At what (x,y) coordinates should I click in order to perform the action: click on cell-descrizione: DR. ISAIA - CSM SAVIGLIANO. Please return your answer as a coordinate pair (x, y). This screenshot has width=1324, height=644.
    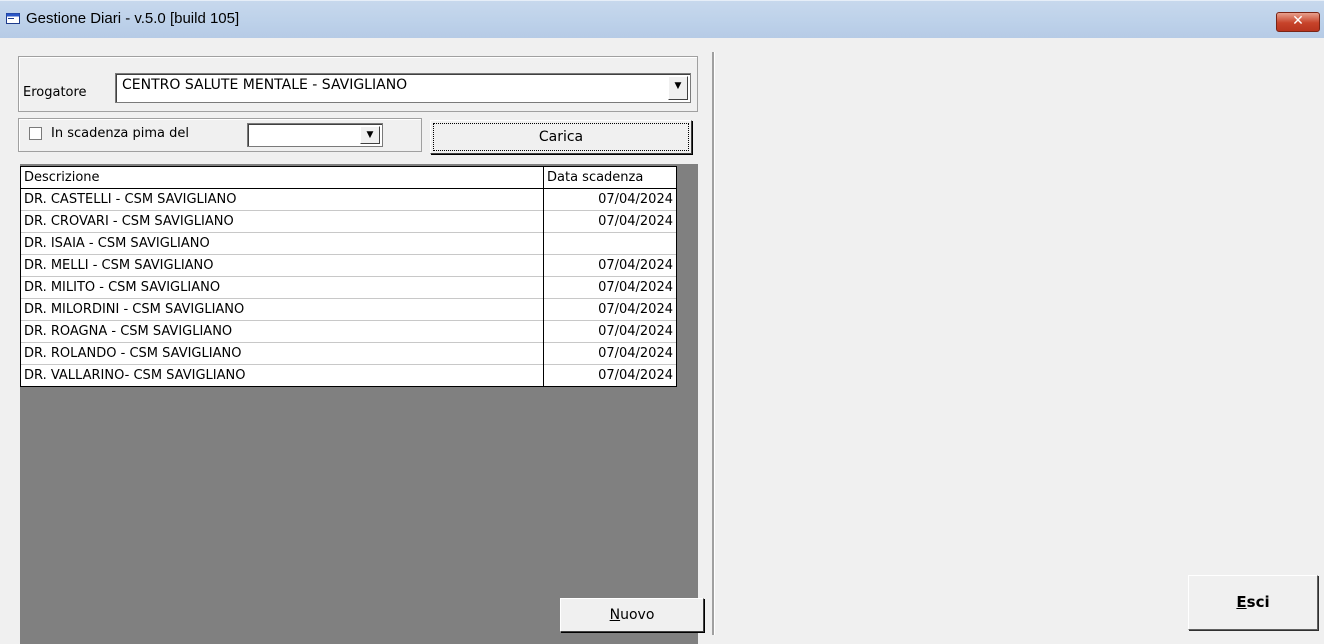
    Looking at the image, I should click on (282, 243).